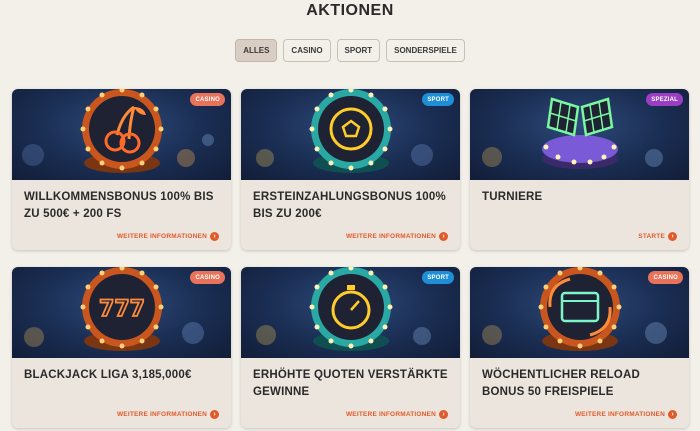 The width and height of the screenshot is (700, 431). Describe the element at coordinates (579, 169) in the screenshot. I see `promo-card: SPEZIAL TURNIERE STARTE ›` at that location.